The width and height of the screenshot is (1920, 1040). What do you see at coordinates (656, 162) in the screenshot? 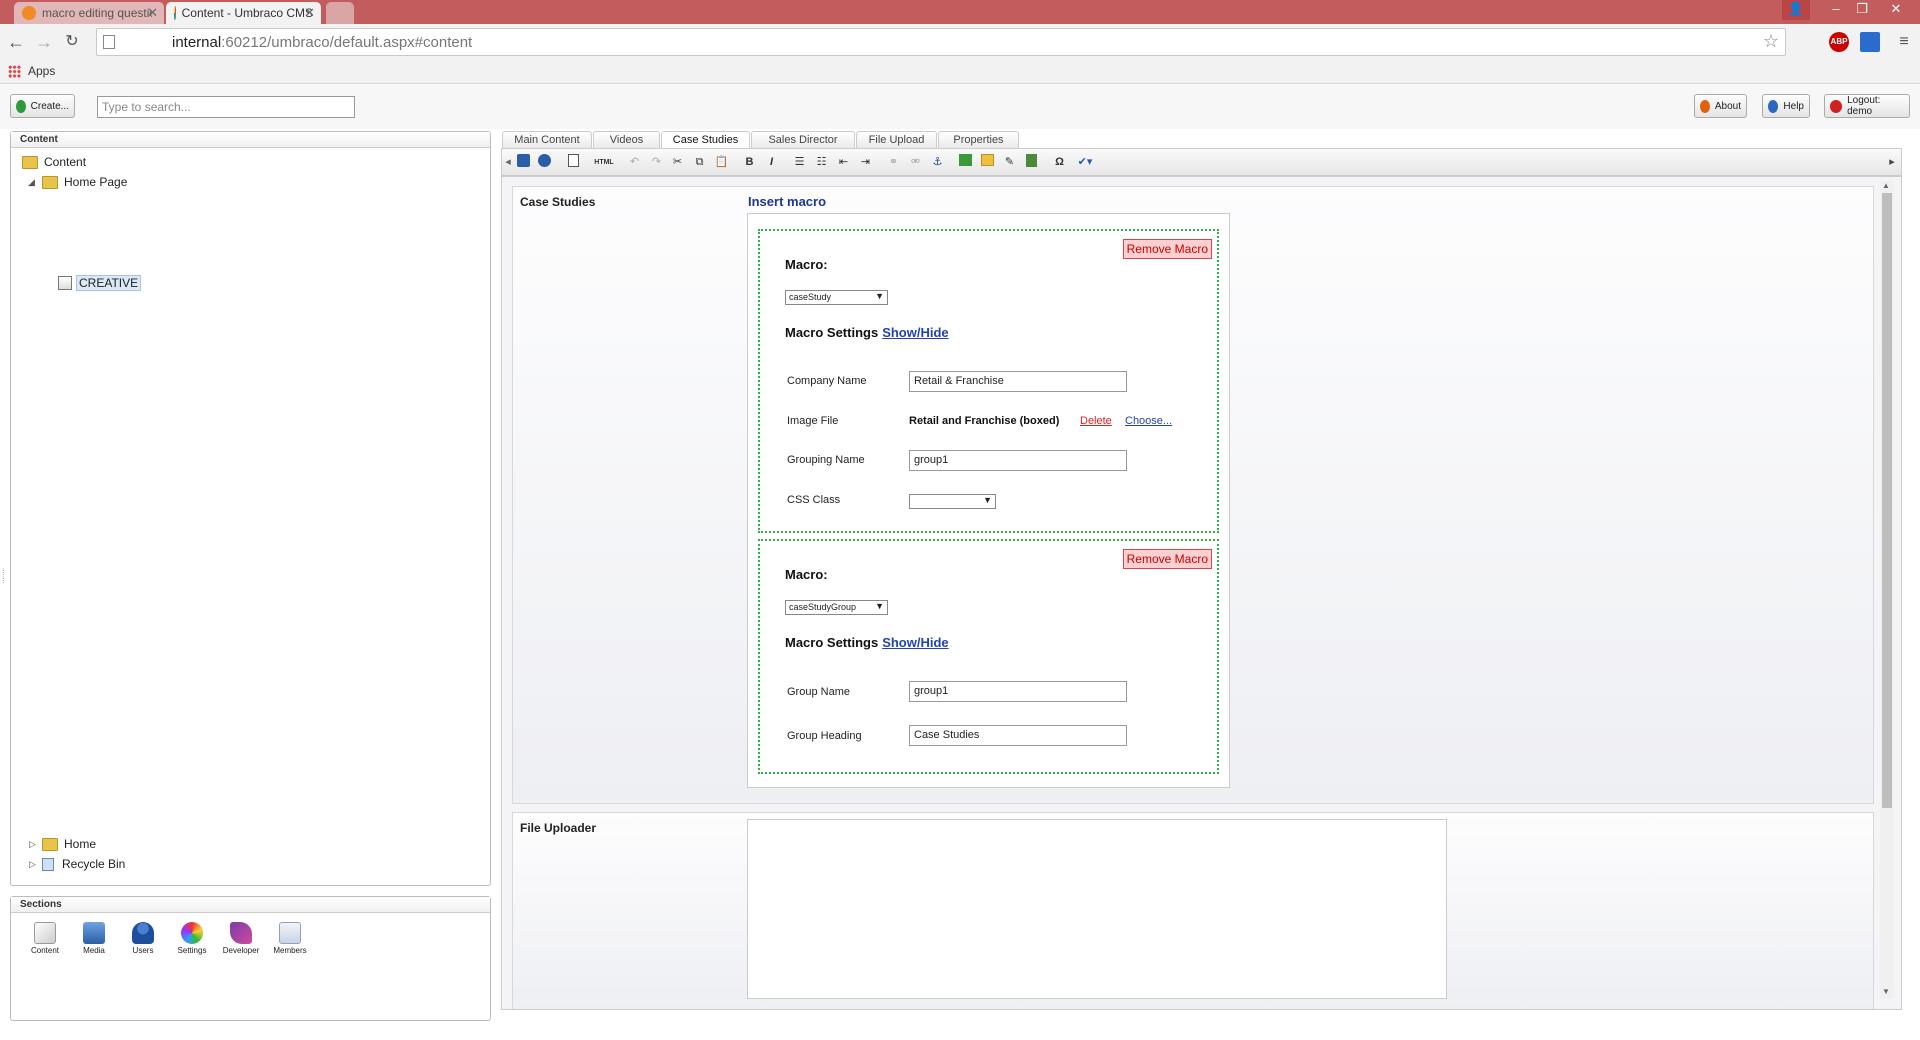
I see `redo-icon: ↷` at bounding box center [656, 162].